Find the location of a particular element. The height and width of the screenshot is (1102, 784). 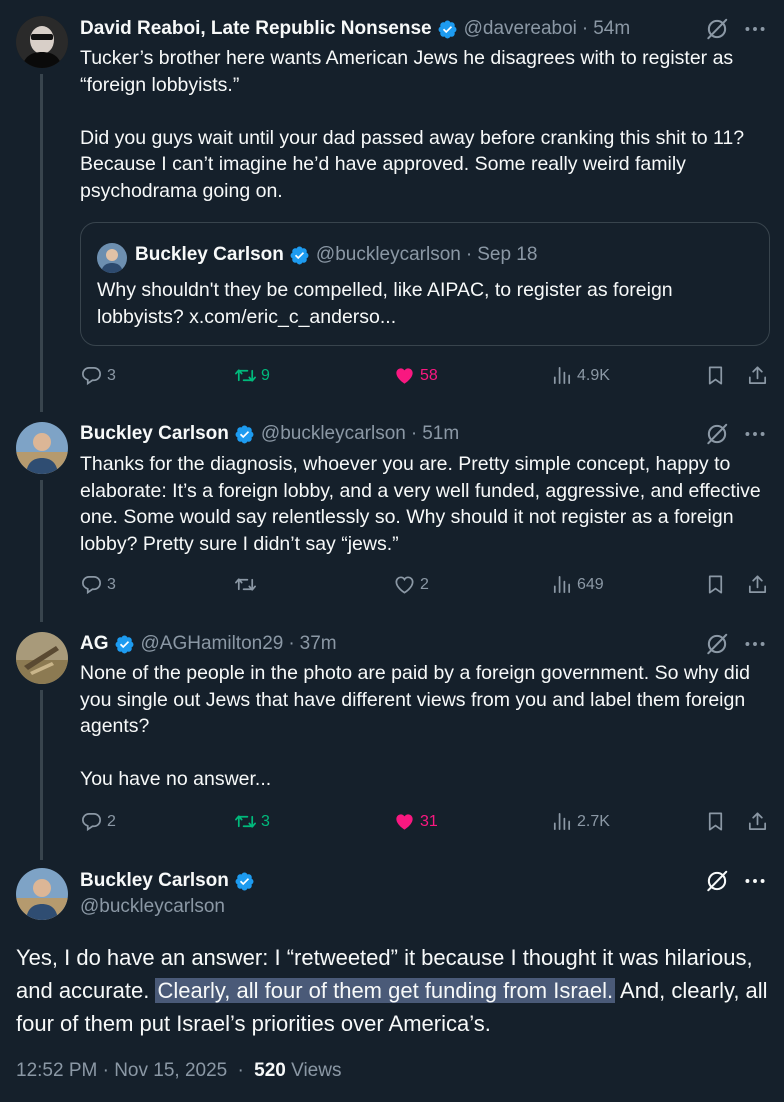

like-button: 2 is located at coordinates (411, 584).